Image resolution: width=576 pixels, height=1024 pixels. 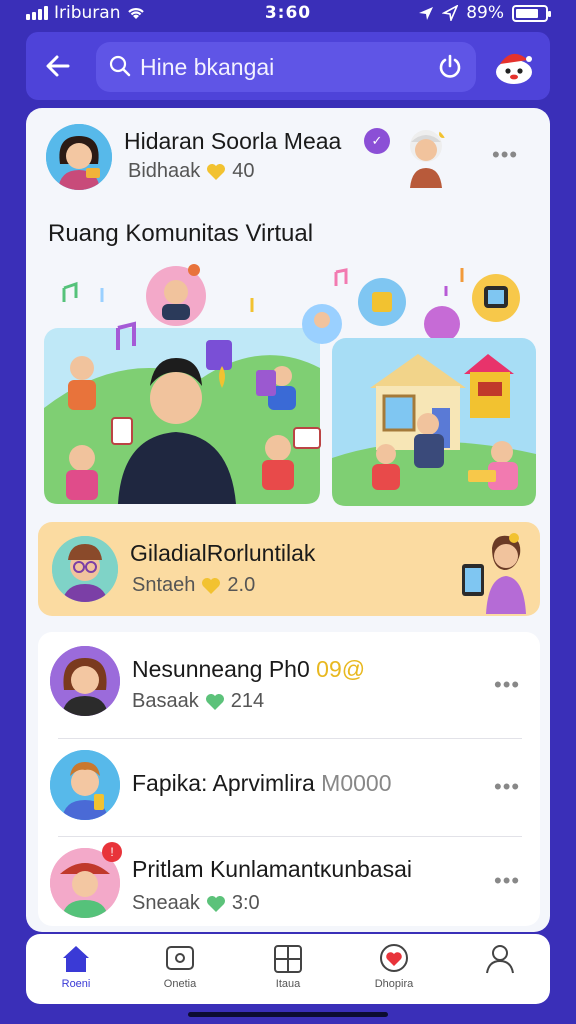 I want to click on post-author-name: Hidaran Soorla Meaa, so click(x=232, y=141).